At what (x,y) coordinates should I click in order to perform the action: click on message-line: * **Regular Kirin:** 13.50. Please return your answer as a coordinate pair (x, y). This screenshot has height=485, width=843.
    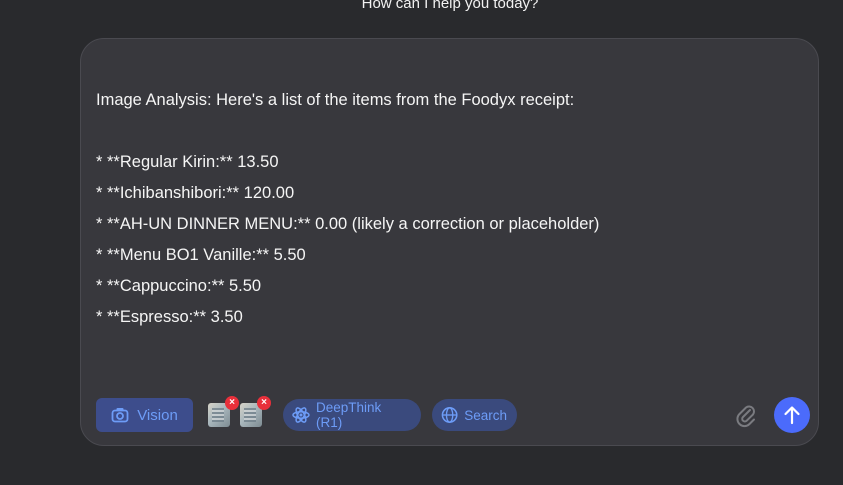
    Looking at the image, I should click on (187, 162).